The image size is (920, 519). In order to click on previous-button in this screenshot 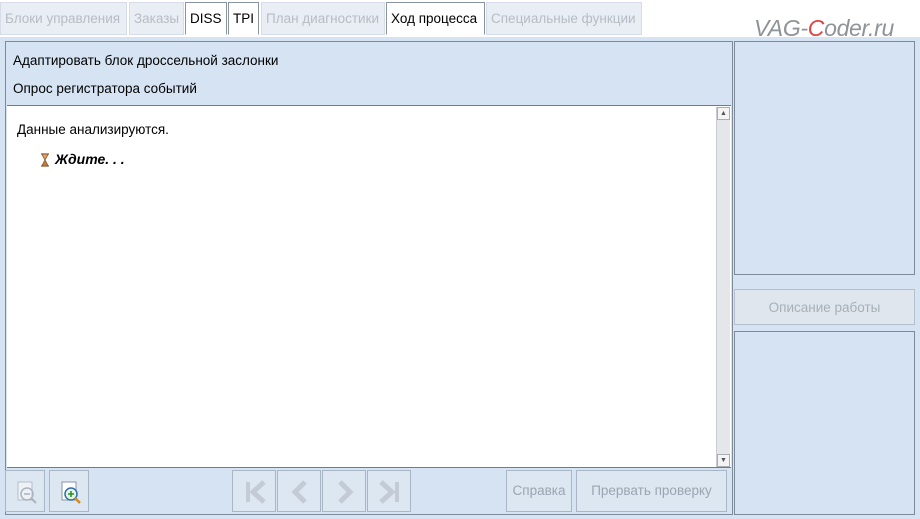, I will do `click(299, 491)`.